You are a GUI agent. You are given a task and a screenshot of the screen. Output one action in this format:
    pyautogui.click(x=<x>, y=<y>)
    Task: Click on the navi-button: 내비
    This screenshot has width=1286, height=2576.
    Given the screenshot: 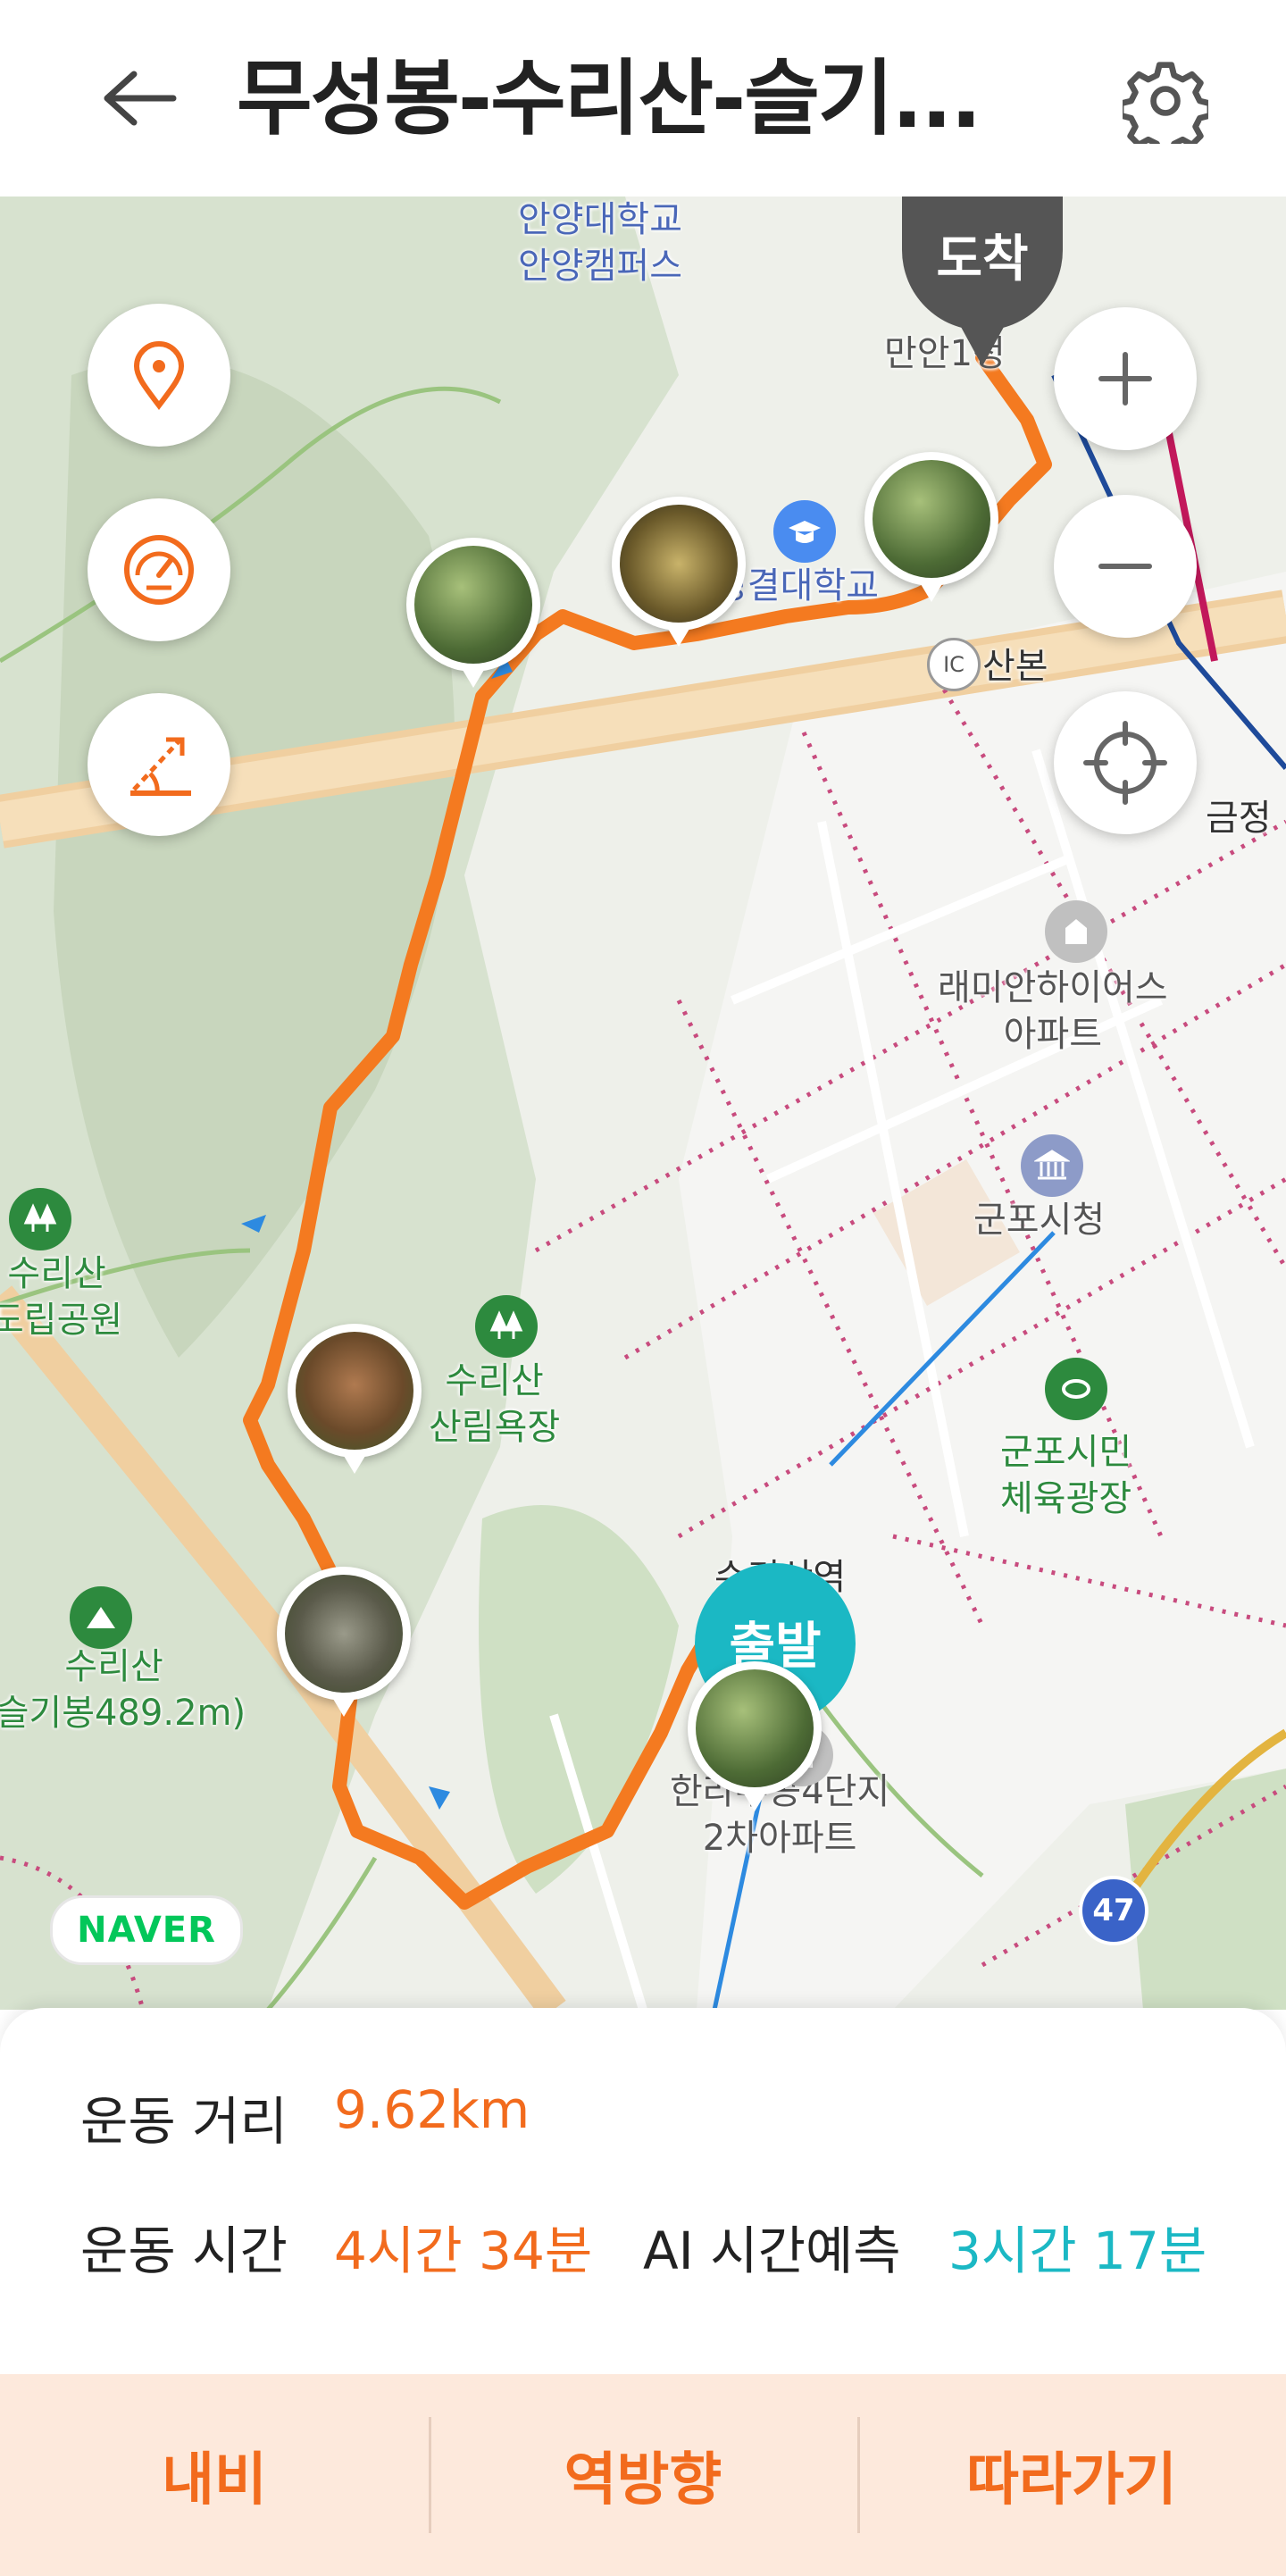 What is the action you would take?
    pyautogui.click(x=215, y=2475)
    